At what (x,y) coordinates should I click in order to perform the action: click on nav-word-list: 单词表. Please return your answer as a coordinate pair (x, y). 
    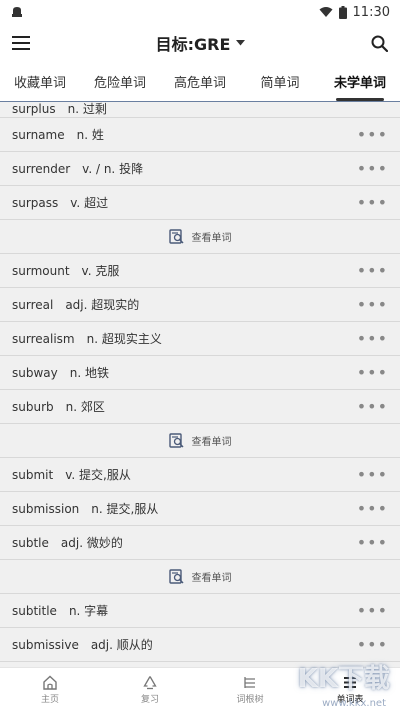
    Looking at the image, I should click on (350, 689).